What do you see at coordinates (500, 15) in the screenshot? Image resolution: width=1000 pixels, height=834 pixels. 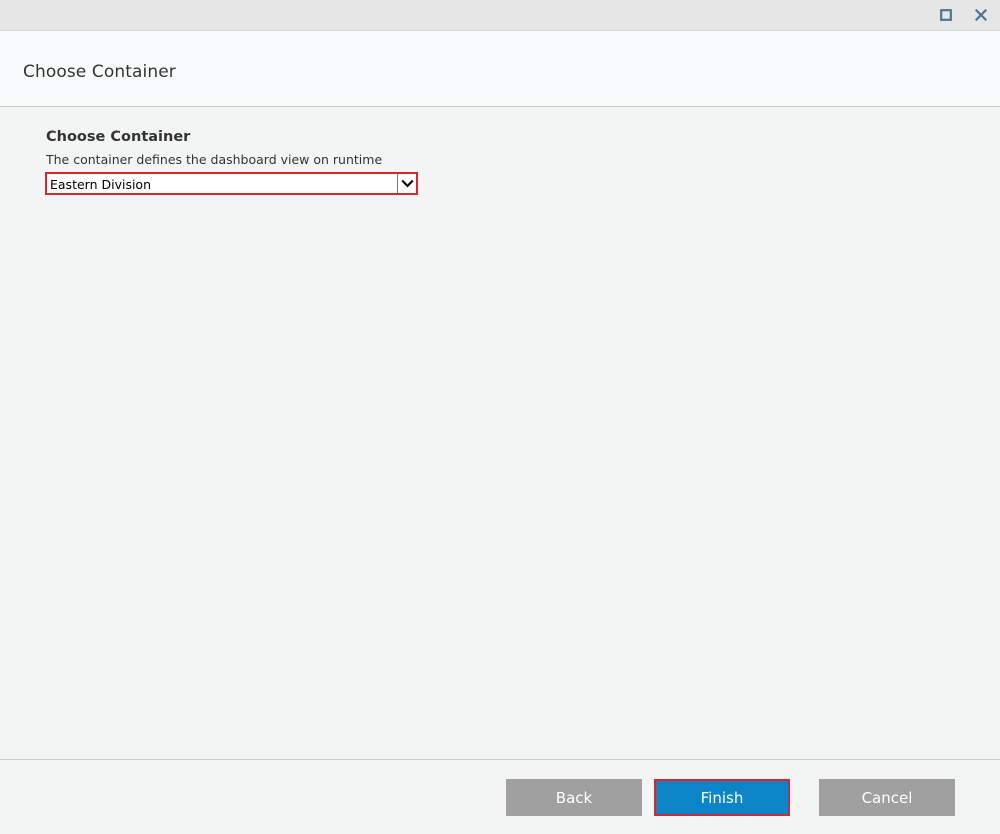 I see `title-bar` at bounding box center [500, 15].